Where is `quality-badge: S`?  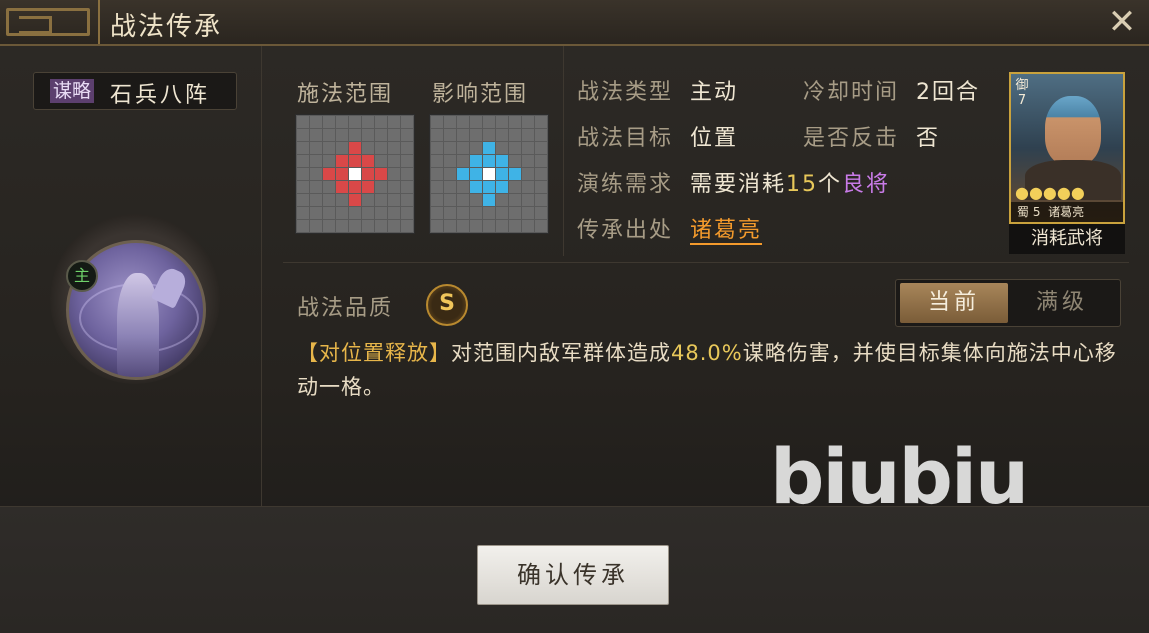 quality-badge: S is located at coordinates (447, 305).